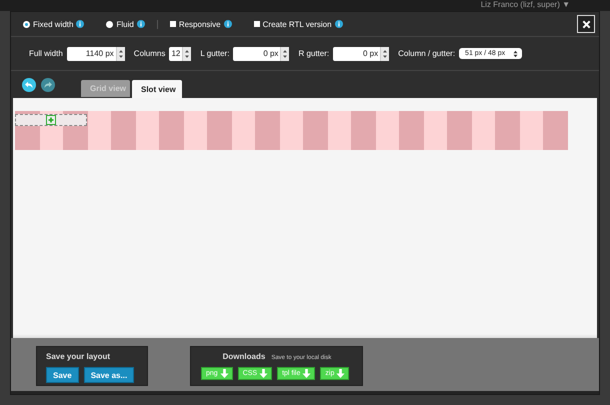 The image size is (610, 405). I want to click on user-menu: Liz Franco (lizf, super) ▼, so click(525, 5).